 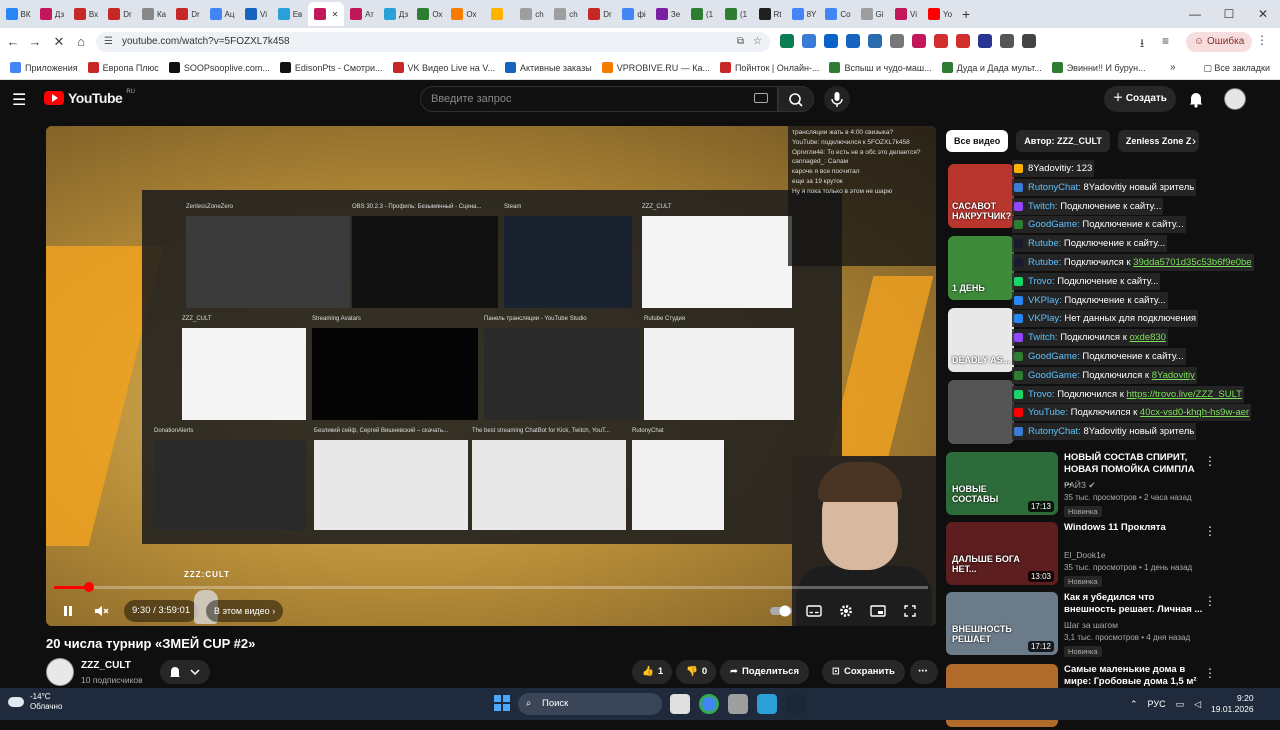 What do you see at coordinates (1229, 14) in the screenshot?
I see `maximize-button: ☐` at bounding box center [1229, 14].